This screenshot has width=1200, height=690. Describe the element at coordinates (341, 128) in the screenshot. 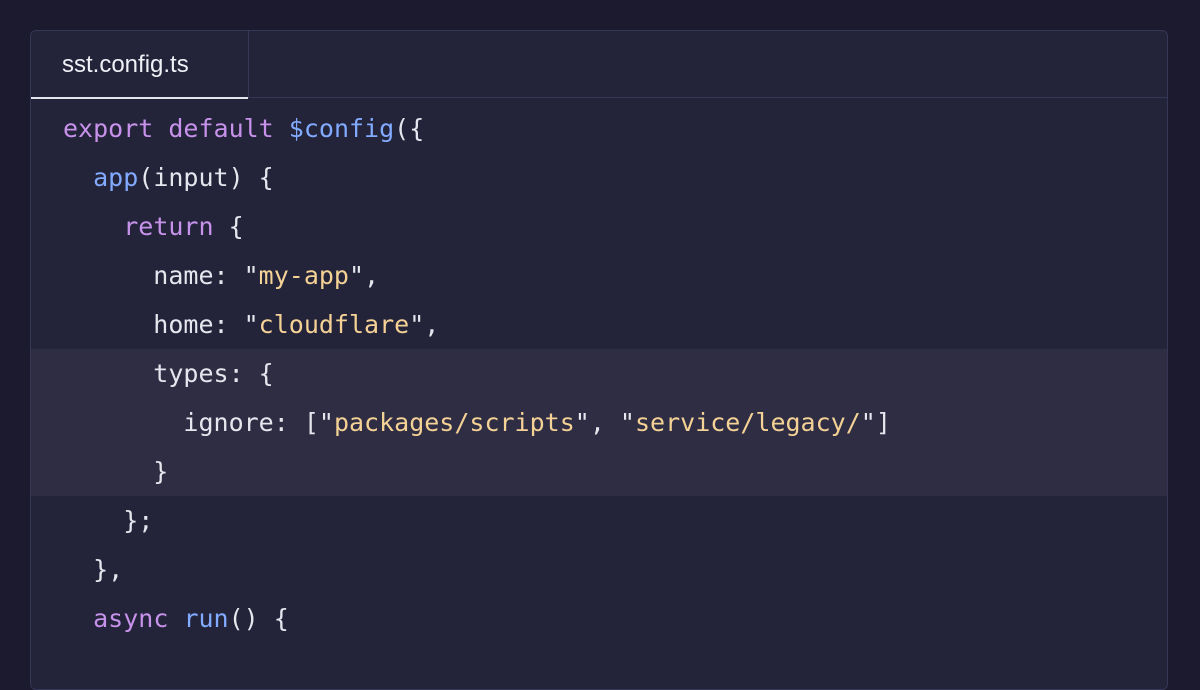

I see `code-token: $config` at that location.